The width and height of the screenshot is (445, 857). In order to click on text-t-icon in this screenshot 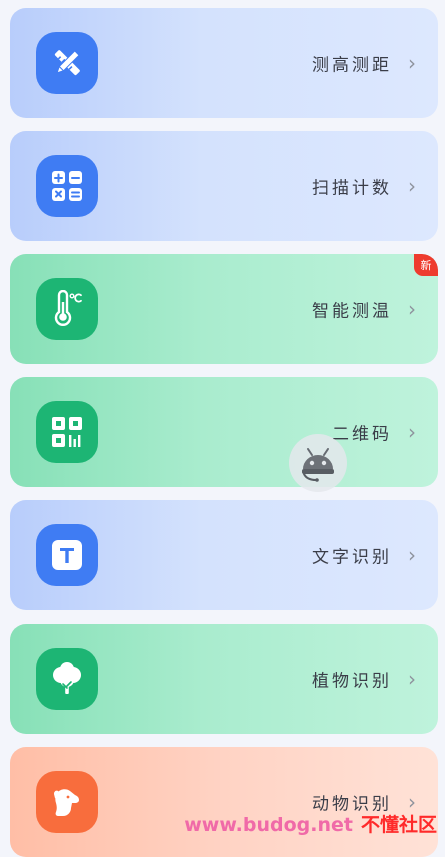, I will do `click(67, 555)`.